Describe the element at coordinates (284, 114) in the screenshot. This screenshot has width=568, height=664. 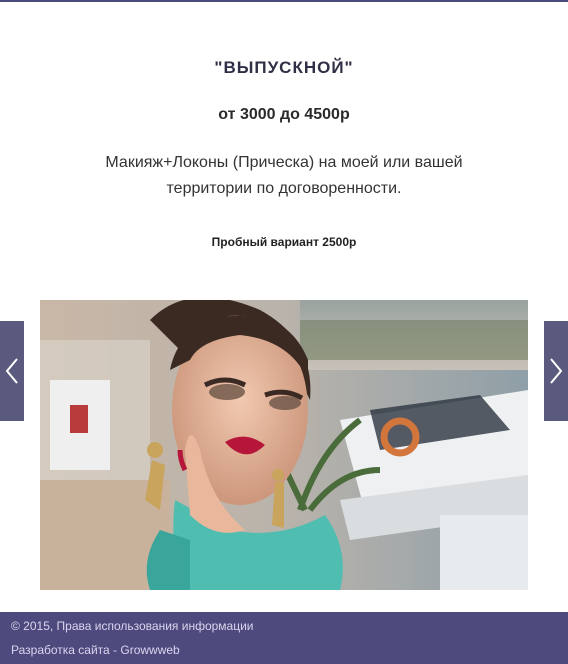
I see `price-range: от 3000 до 4500р` at that location.